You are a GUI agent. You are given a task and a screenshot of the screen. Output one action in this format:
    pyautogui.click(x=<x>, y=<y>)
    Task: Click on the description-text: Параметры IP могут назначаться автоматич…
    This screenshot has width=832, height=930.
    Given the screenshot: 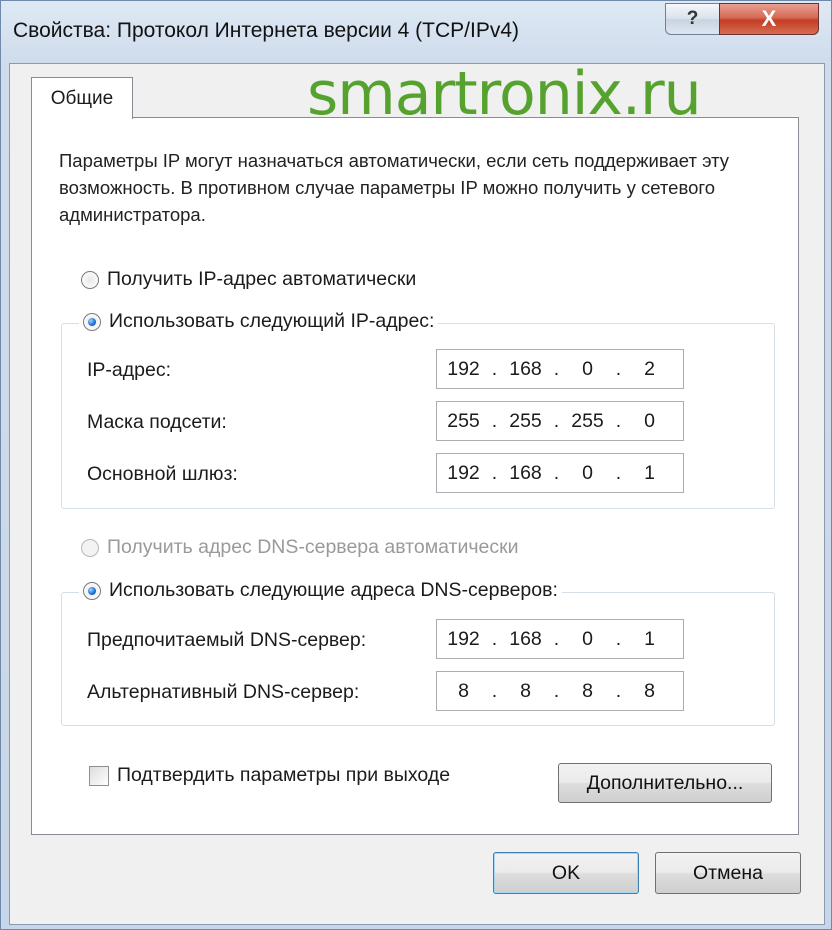 What is the action you would take?
    pyautogui.click(x=394, y=187)
    